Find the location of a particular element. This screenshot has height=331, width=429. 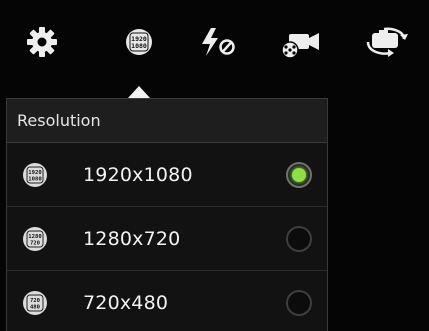

option-label: 1920x1080 is located at coordinates (138, 174).